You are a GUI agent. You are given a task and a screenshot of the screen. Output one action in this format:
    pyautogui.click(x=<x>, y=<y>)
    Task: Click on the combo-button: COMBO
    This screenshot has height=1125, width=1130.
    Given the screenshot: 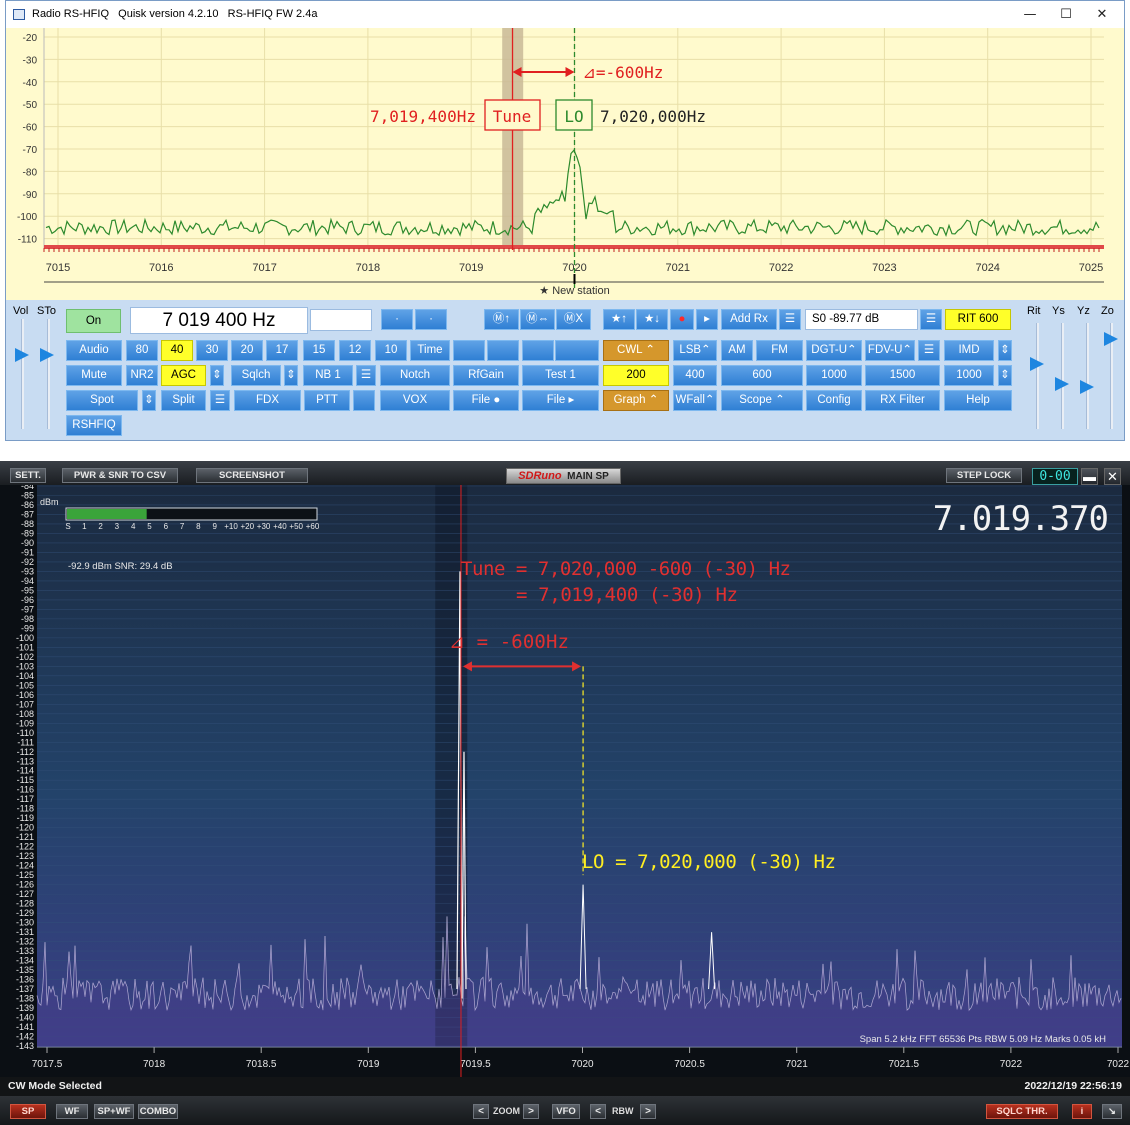 What is the action you would take?
    pyautogui.click(x=158, y=1111)
    